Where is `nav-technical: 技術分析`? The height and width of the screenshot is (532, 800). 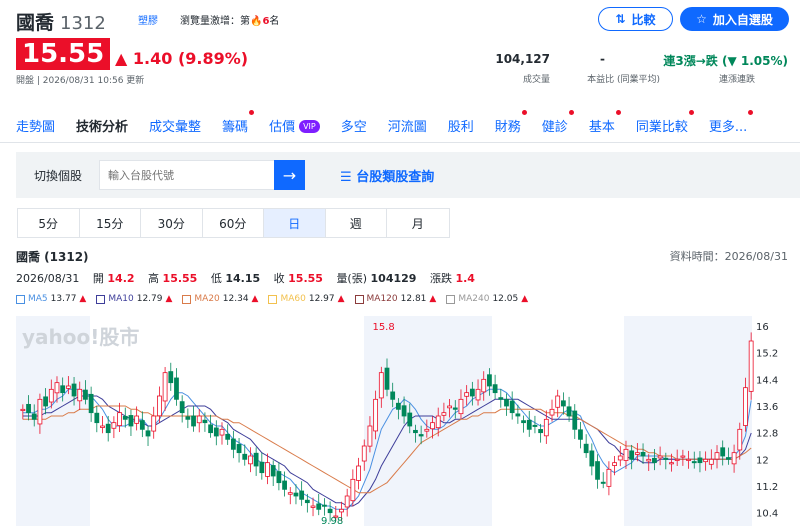
nav-technical: 技術分析 is located at coordinates (102, 125).